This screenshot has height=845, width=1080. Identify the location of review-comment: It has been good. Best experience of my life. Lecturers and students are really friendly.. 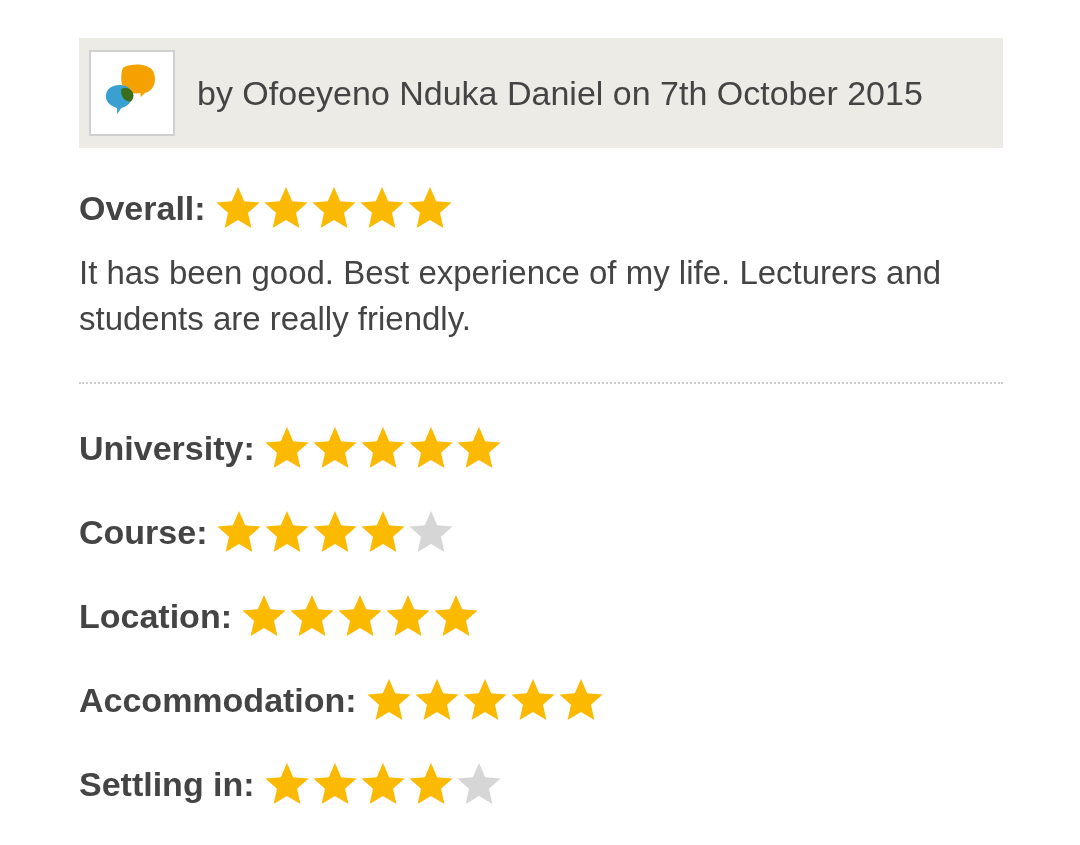
(511, 296).